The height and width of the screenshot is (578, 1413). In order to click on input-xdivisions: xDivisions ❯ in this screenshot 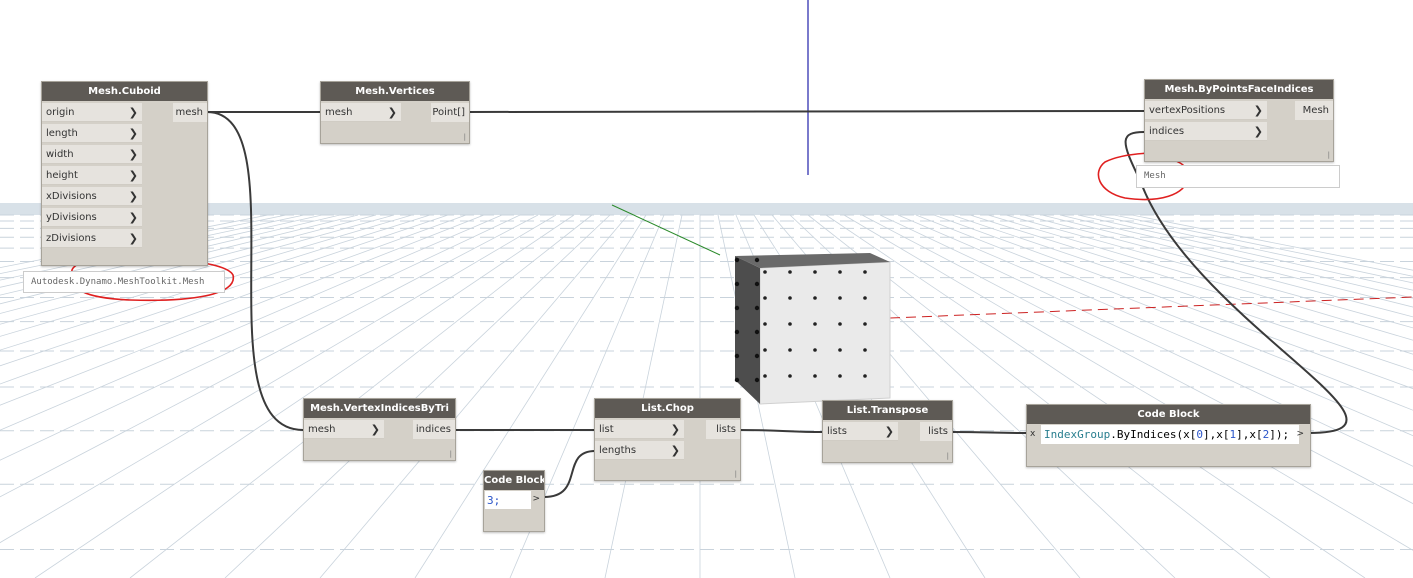, I will do `click(92, 196)`.